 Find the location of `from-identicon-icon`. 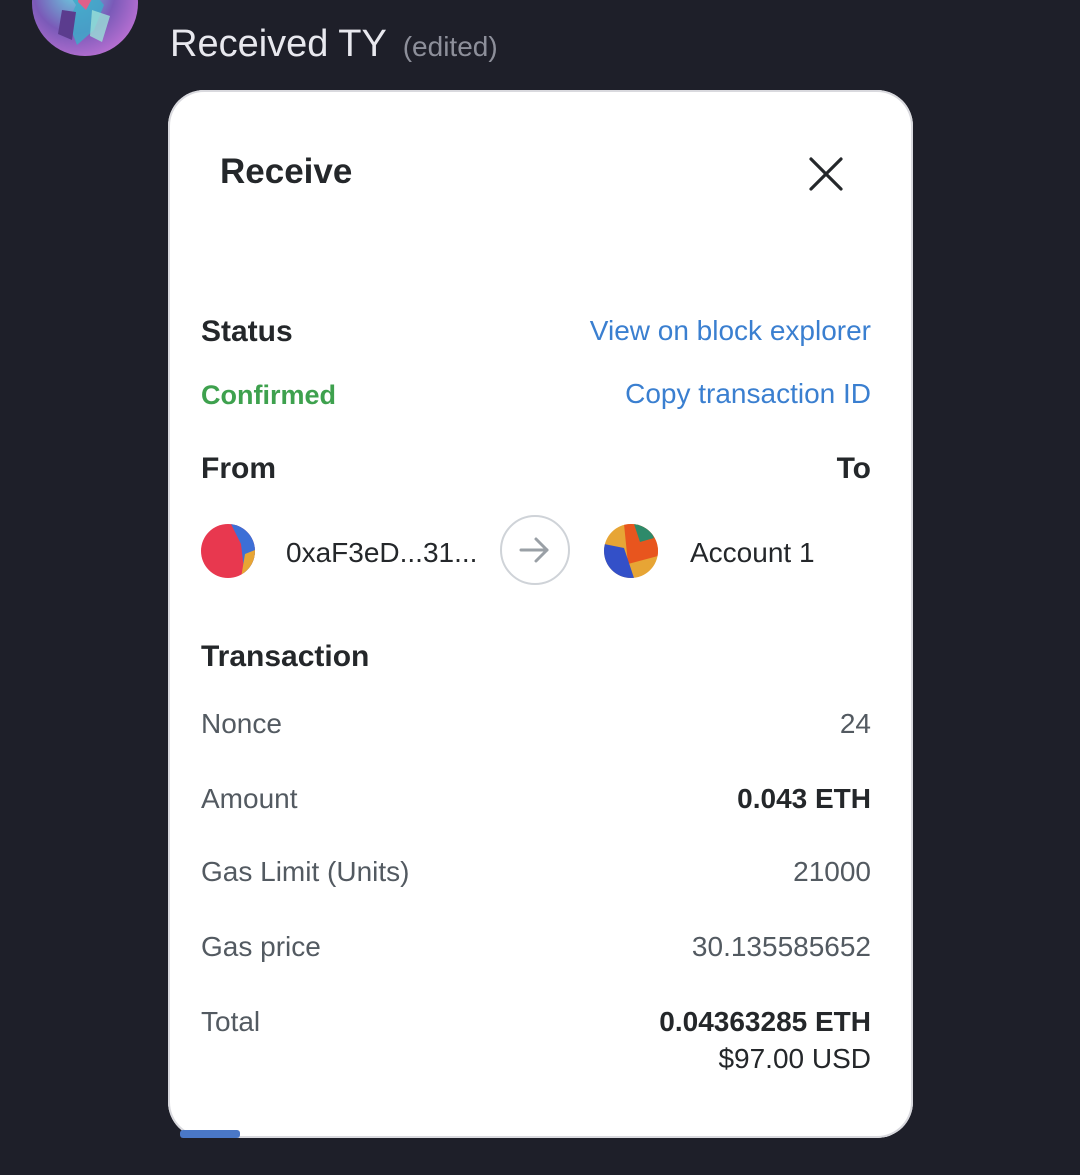

from-identicon-icon is located at coordinates (228, 551).